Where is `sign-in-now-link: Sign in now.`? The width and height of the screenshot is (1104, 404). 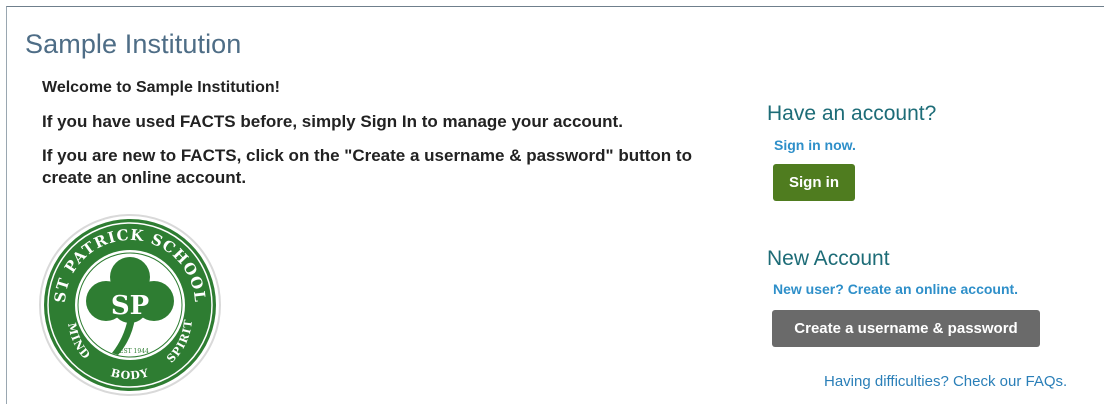 sign-in-now-link: Sign in now. is located at coordinates (815, 145).